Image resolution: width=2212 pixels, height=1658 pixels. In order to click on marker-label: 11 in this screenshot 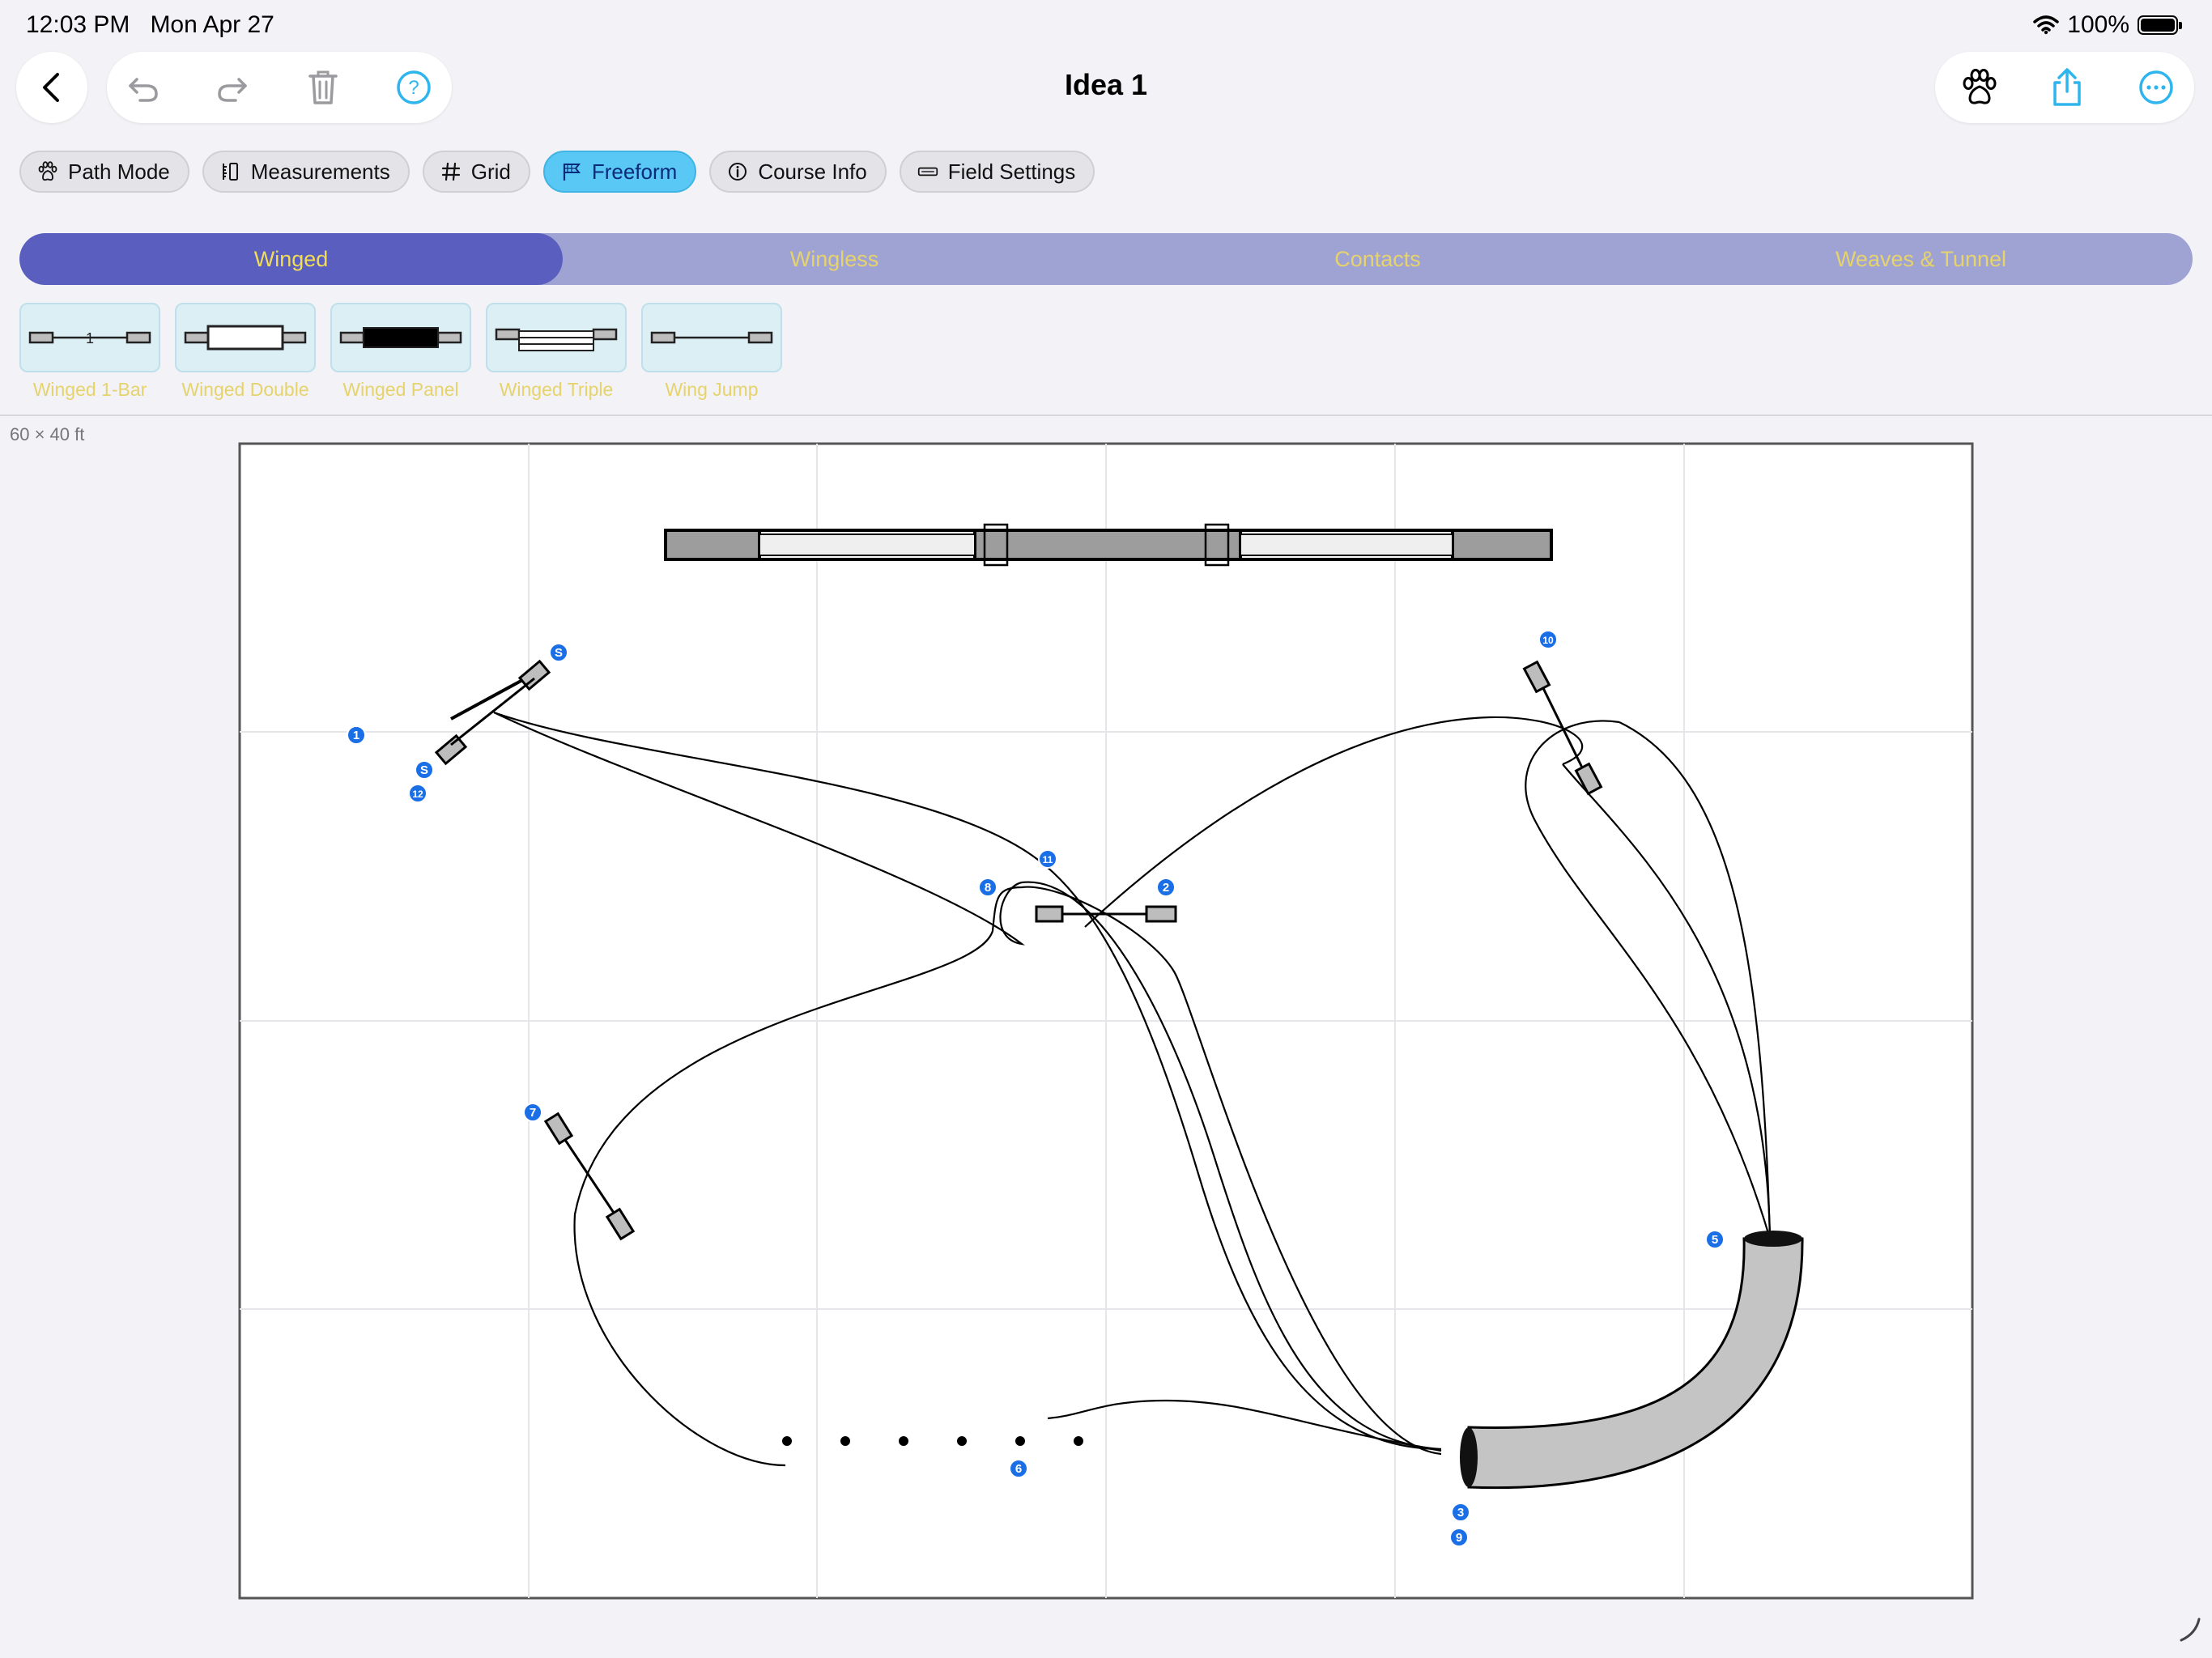, I will do `click(1048, 859)`.